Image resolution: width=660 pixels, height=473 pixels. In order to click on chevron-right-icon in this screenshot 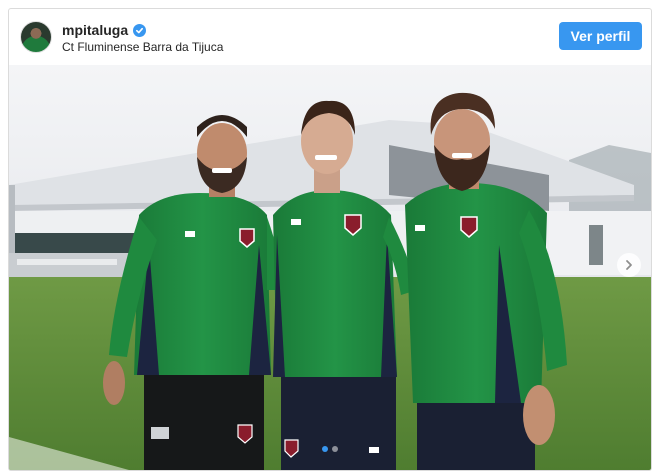, I will do `click(629, 265)`.